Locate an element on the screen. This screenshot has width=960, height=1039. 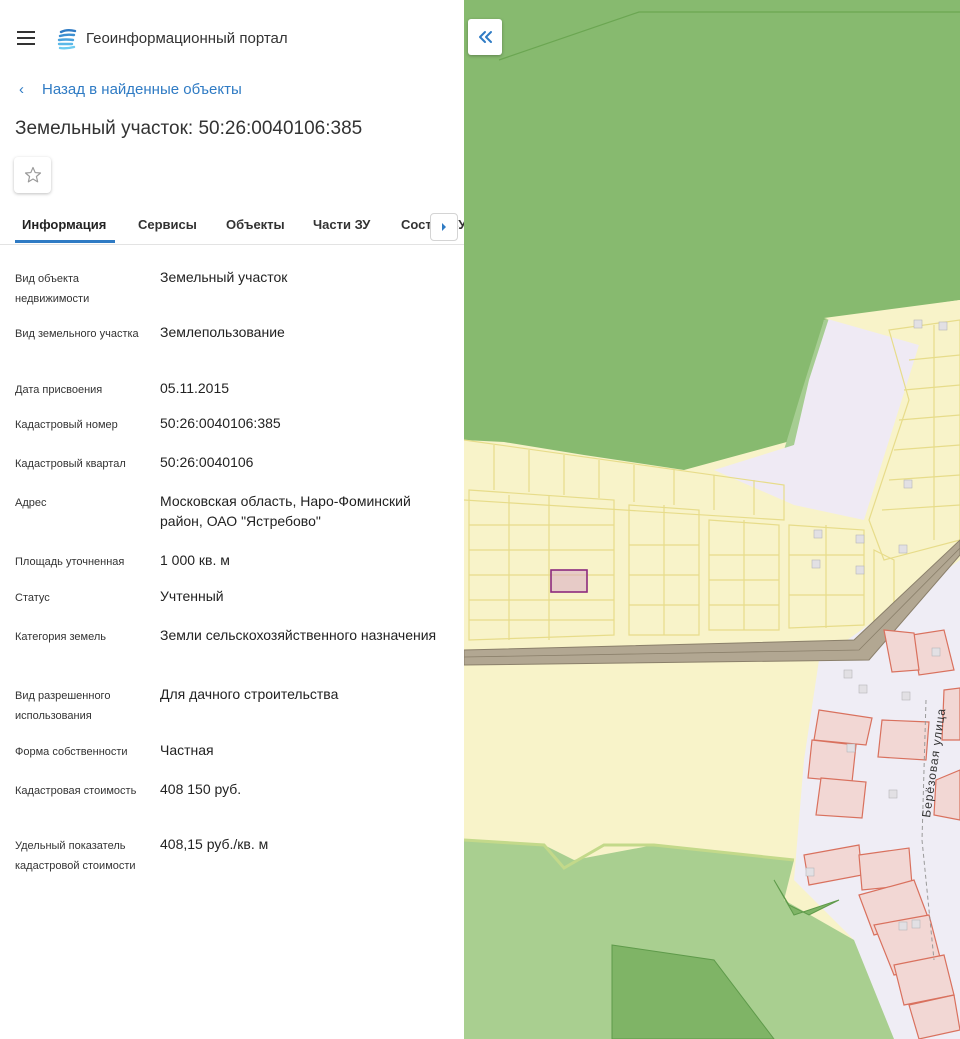
back-link: ‹ Назад в найденные объекты is located at coordinates (130, 89).